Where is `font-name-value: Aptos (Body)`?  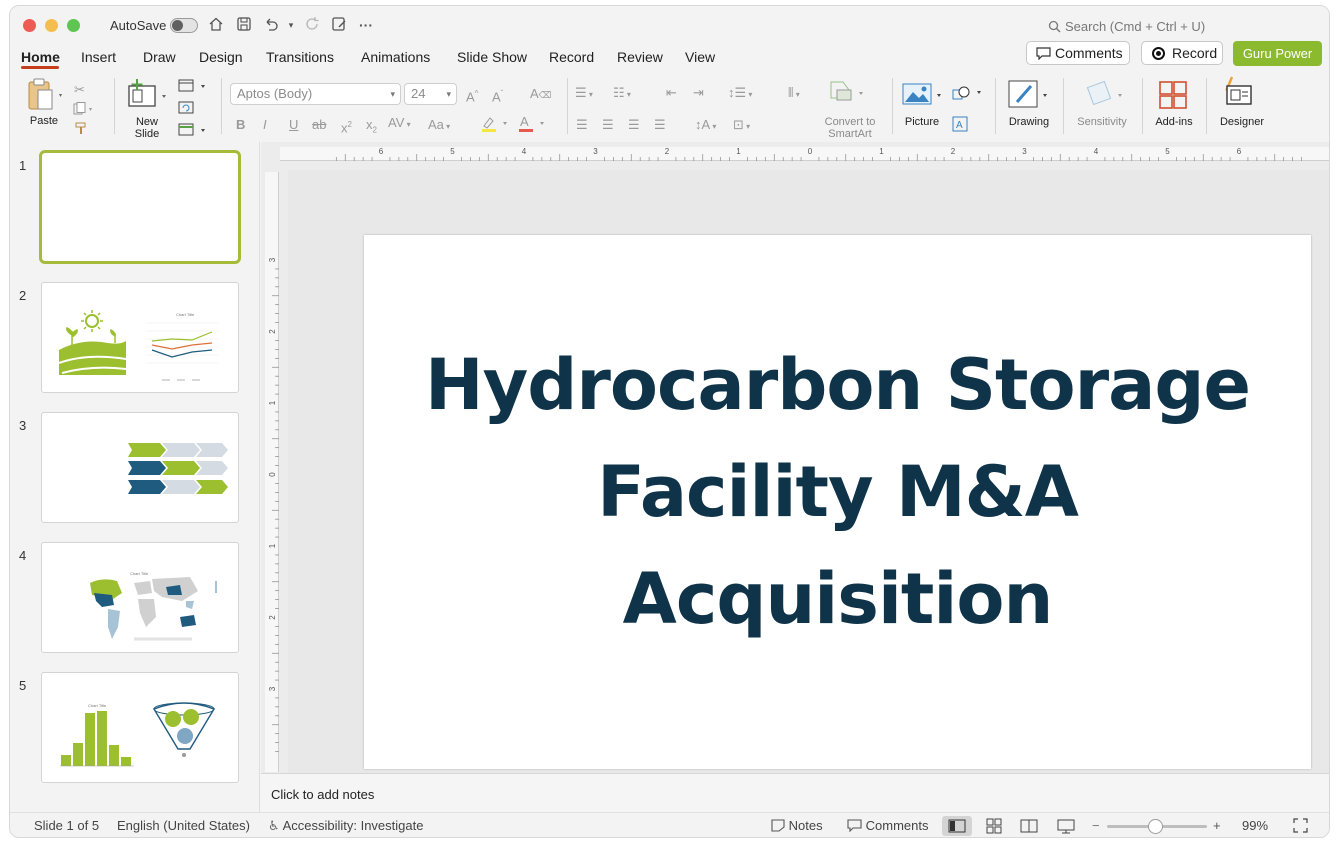 font-name-value: Aptos (Body) is located at coordinates (275, 93).